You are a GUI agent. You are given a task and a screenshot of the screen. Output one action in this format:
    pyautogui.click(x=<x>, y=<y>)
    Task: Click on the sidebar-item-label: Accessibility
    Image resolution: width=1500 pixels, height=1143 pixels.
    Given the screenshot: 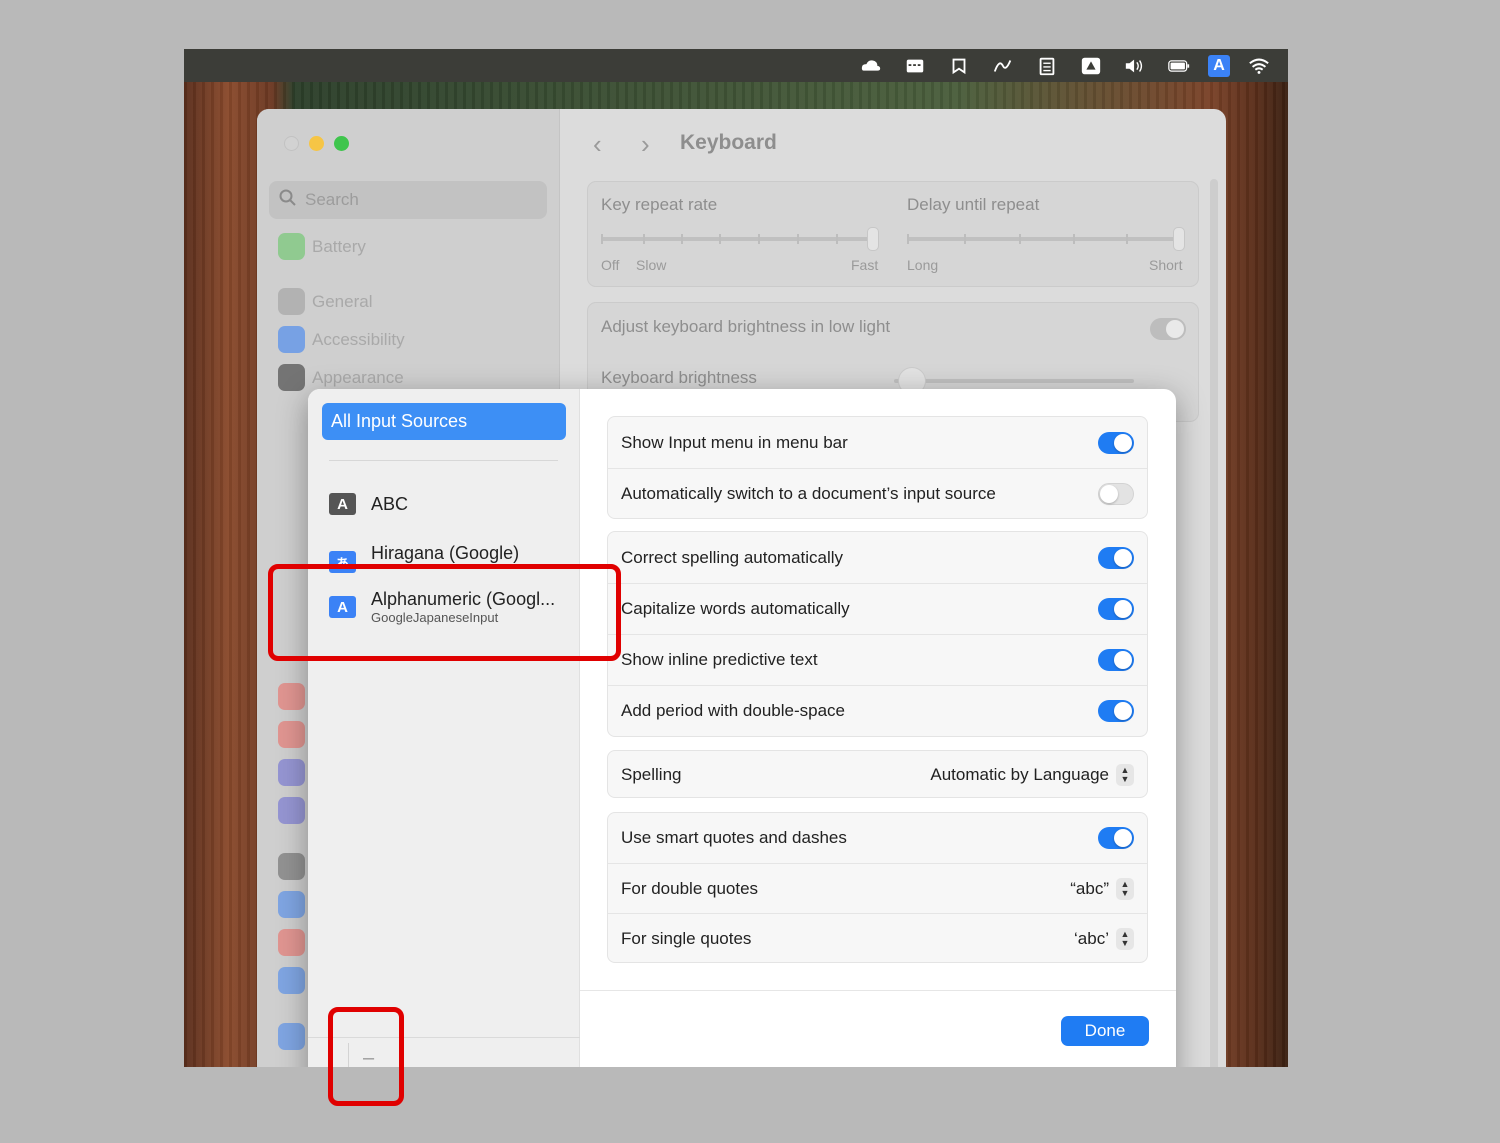 What is the action you would take?
    pyautogui.click(x=358, y=339)
    